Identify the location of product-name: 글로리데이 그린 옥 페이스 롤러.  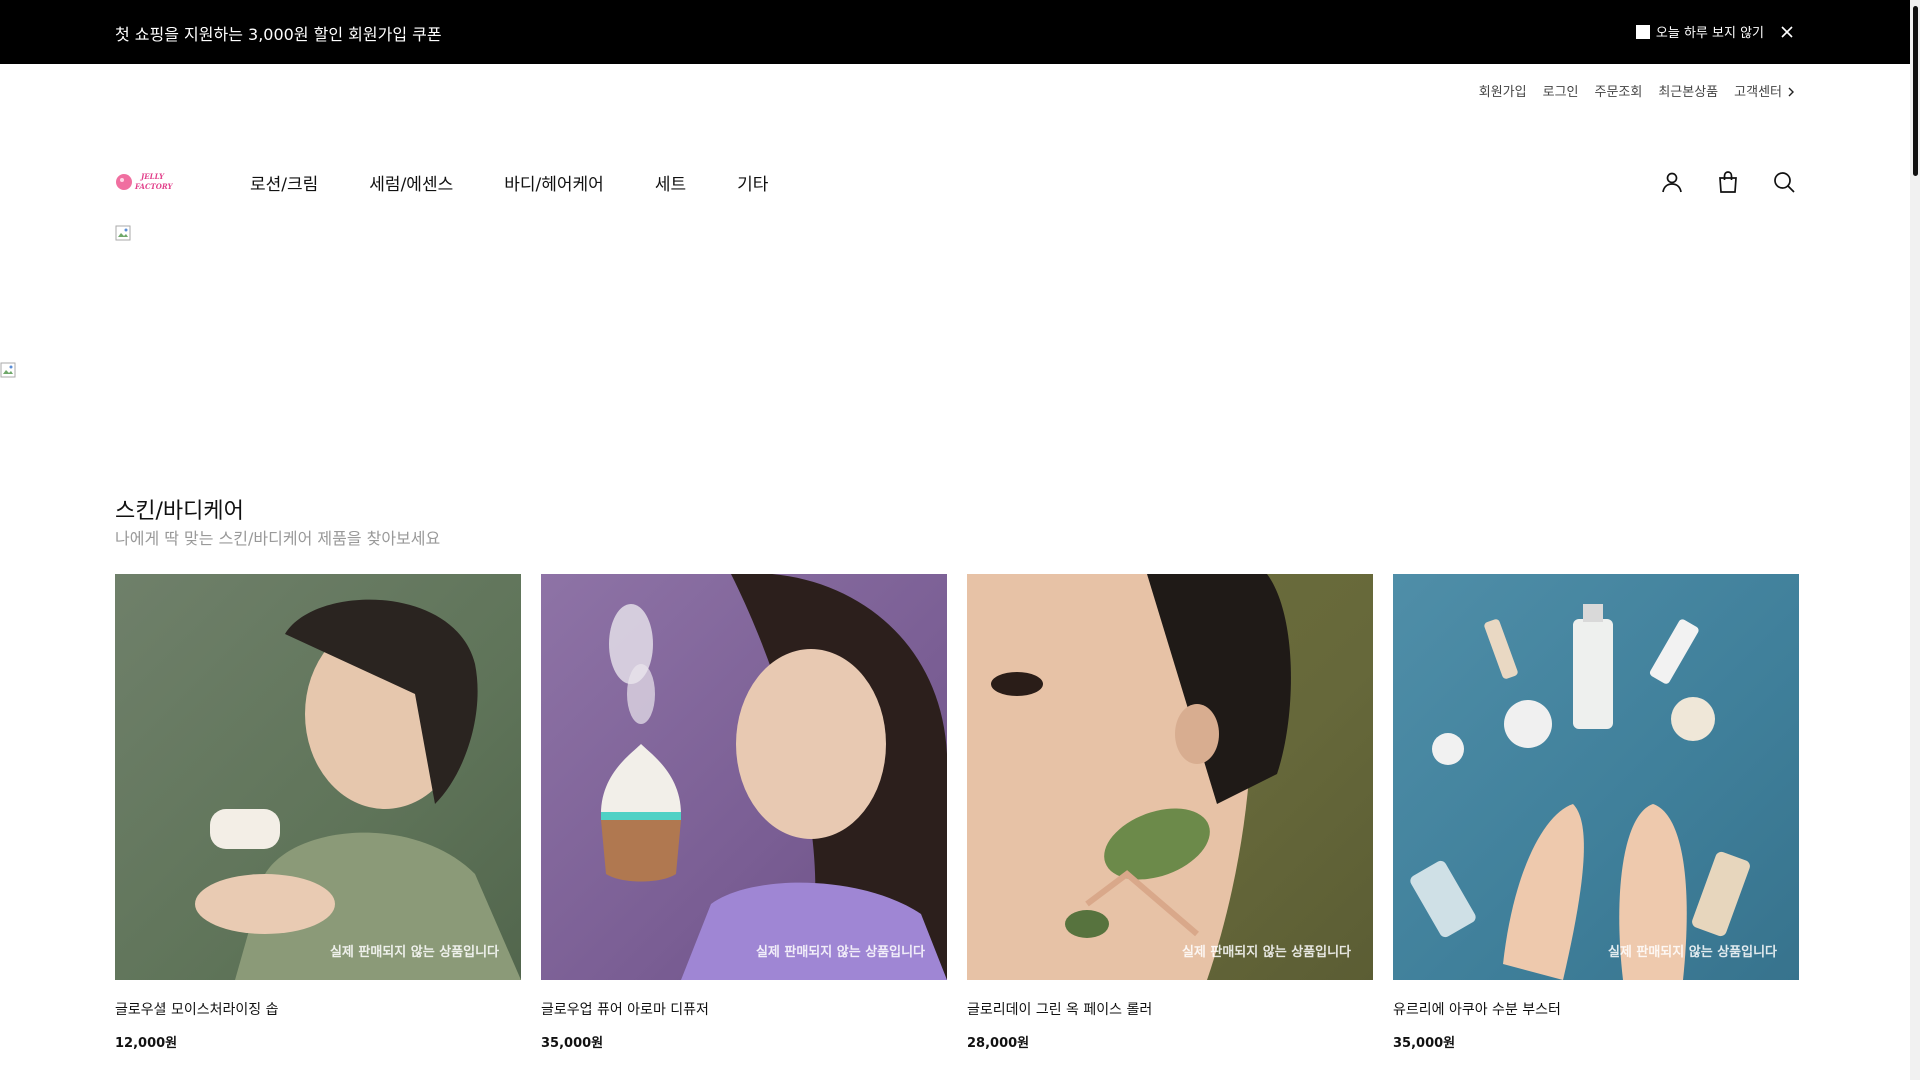
(1170, 1009).